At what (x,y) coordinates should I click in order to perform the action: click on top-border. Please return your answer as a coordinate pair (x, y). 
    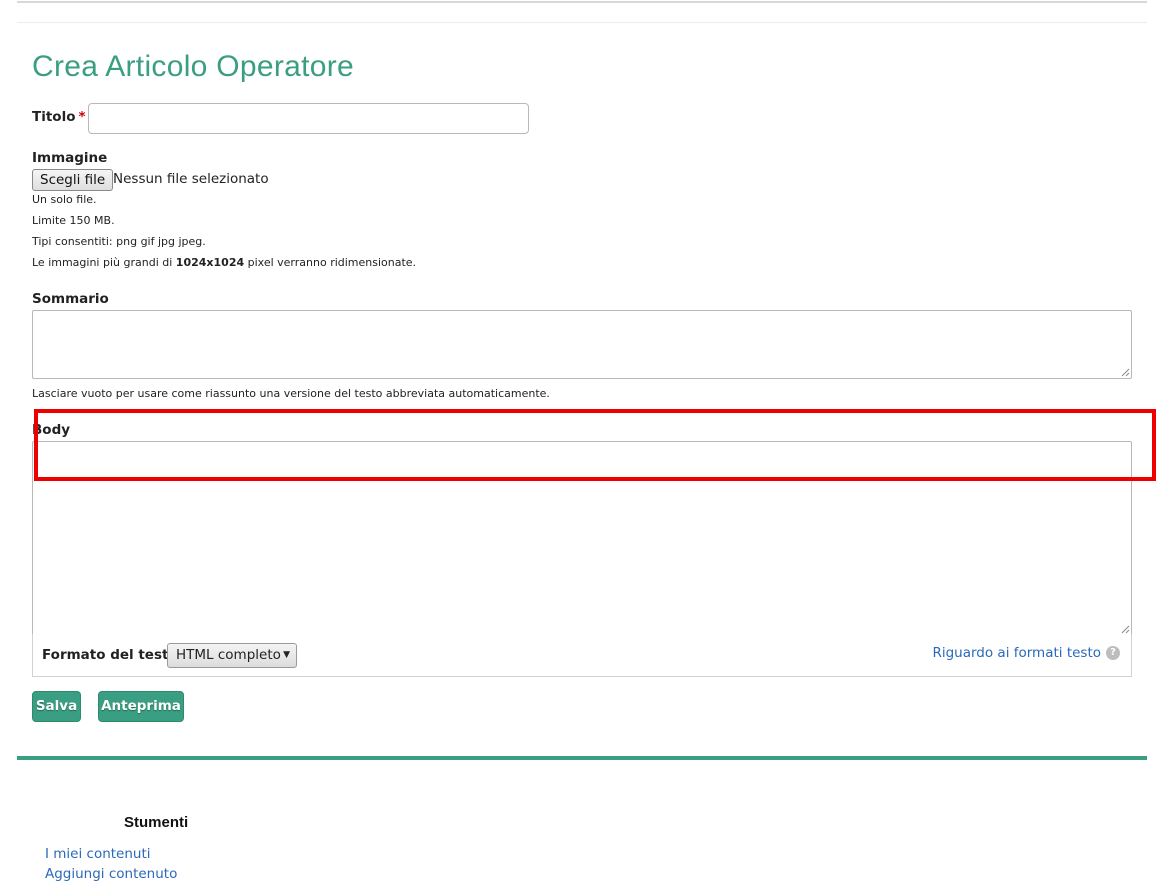
    Looking at the image, I should click on (582, 2).